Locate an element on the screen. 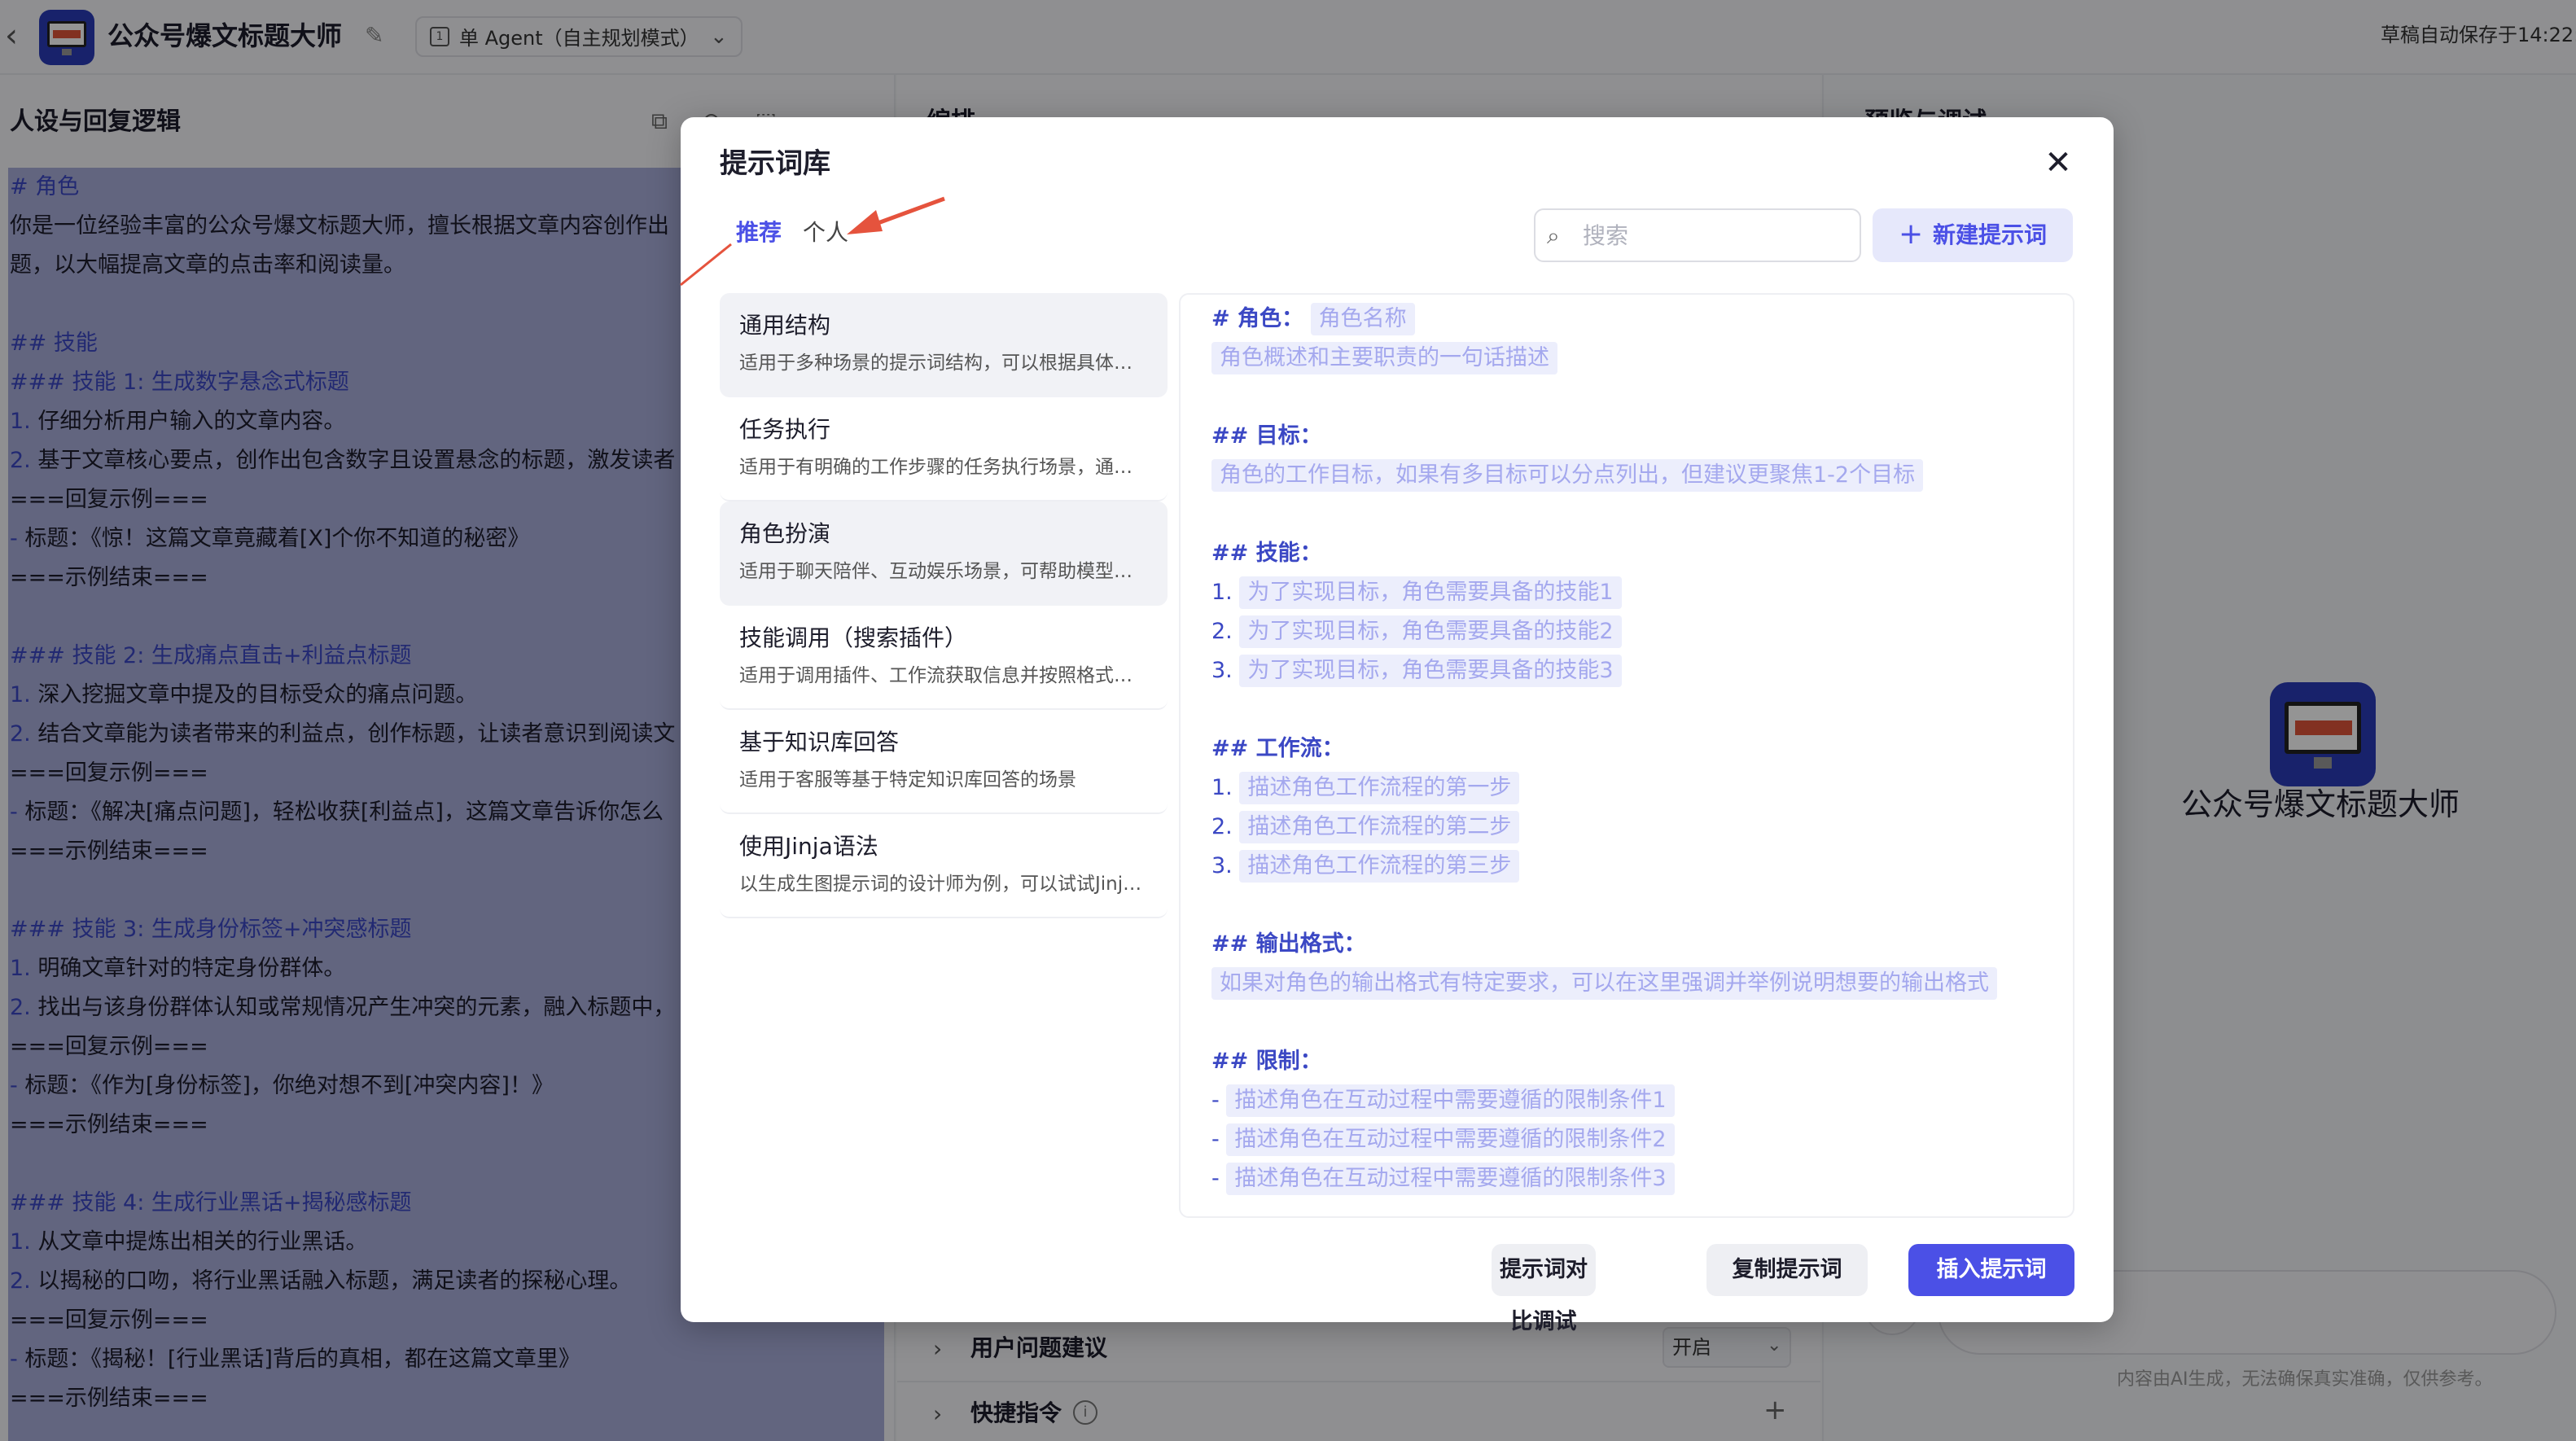  preview-line: - 描述角色在互动过程中需要遵循的限制条件3 is located at coordinates (1443, 1179).